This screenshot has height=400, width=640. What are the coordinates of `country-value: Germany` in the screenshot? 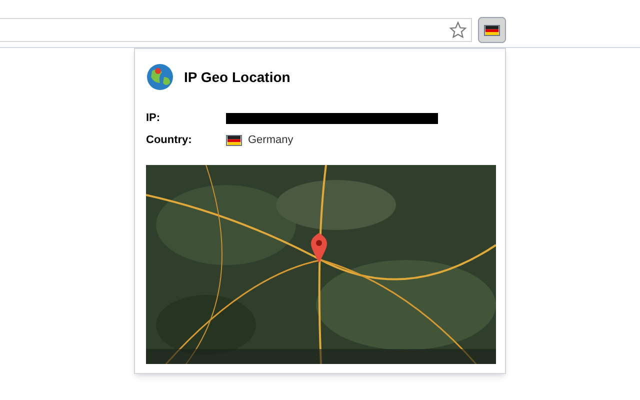 It's located at (271, 140).